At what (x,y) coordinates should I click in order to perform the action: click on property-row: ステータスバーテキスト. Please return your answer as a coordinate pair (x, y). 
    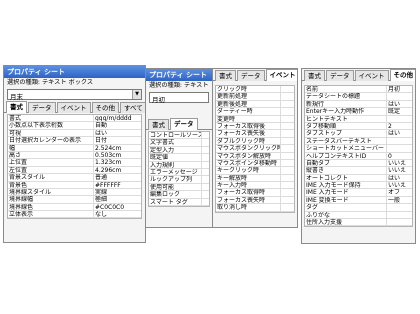
    Looking at the image, I should click on (358, 141).